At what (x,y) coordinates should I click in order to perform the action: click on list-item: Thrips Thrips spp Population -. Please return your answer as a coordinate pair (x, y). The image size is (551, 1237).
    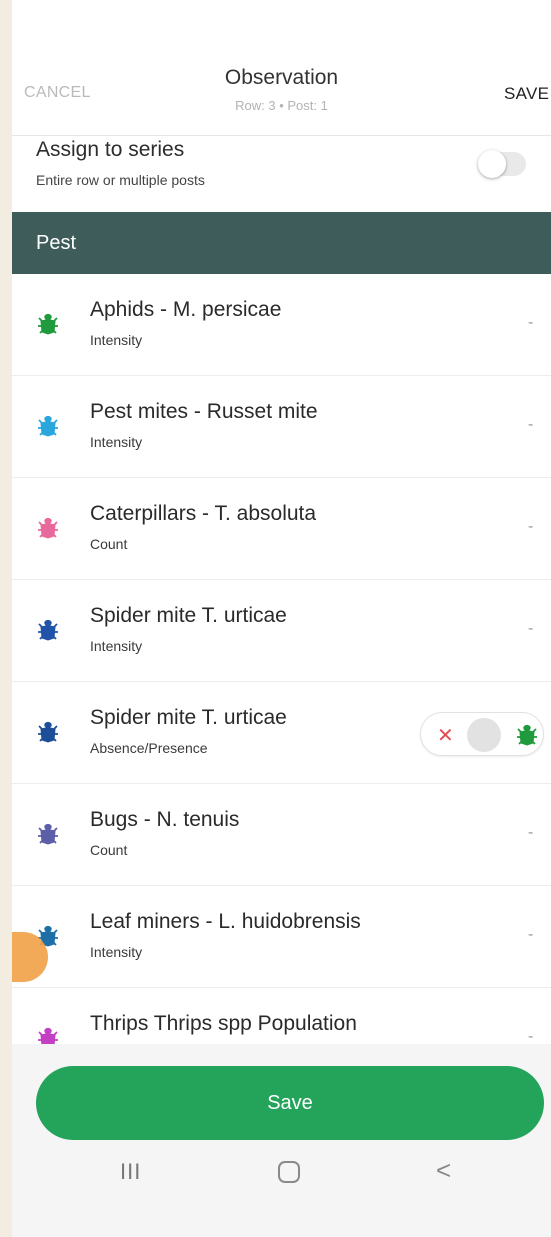
    Looking at the image, I should click on (281, 1016).